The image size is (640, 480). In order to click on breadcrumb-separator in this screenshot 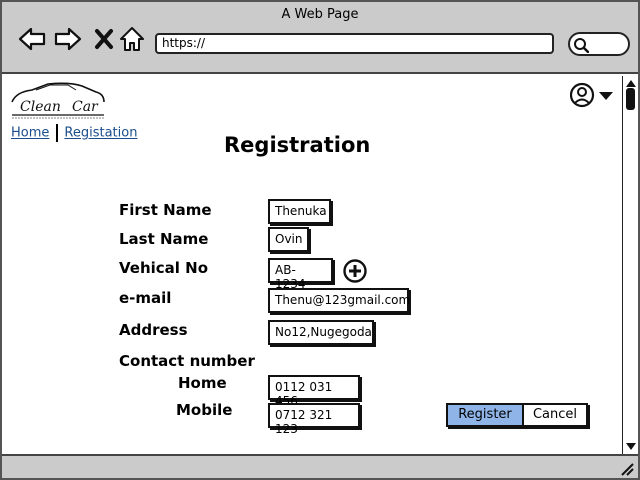, I will do `click(57, 133)`.